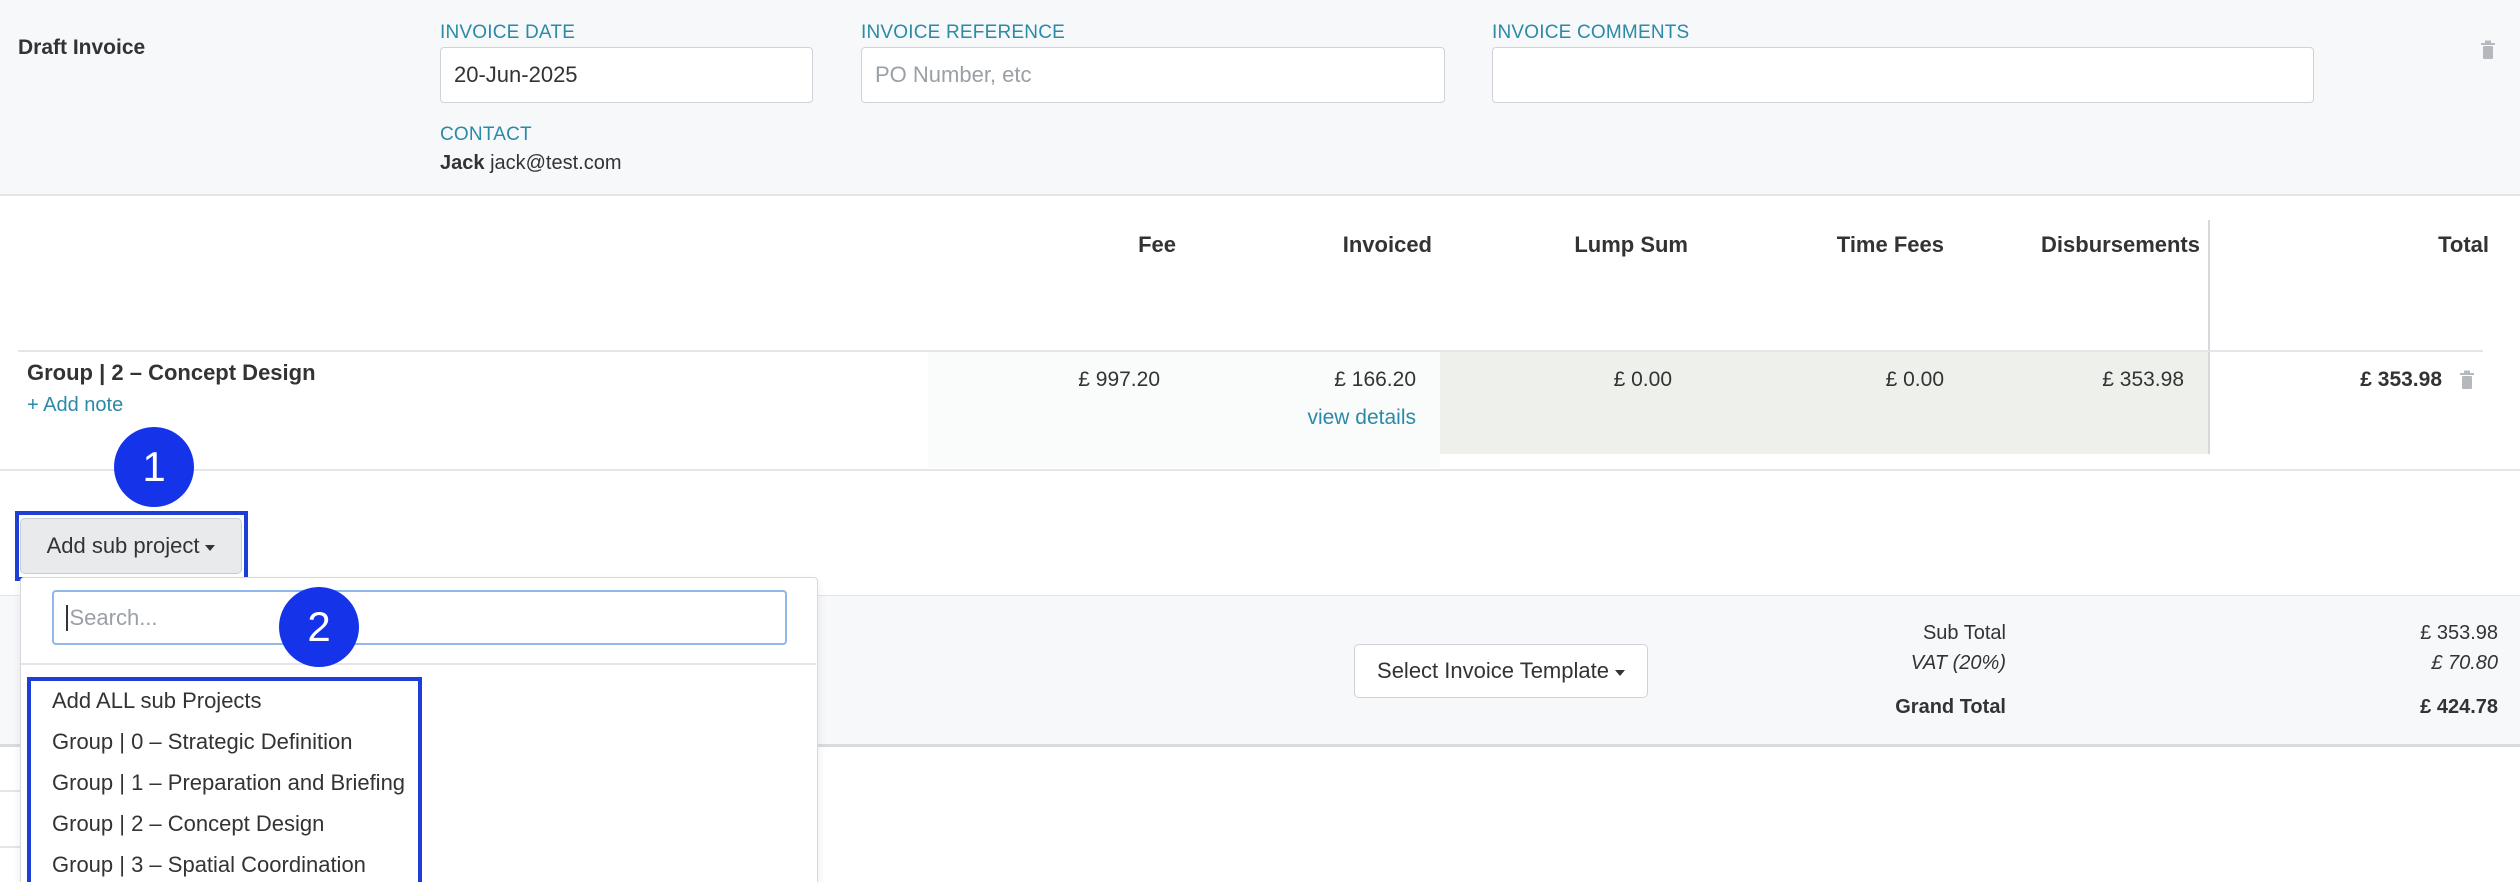  What do you see at coordinates (154, 467) in the screenshot?
I see `step-marker-1: 1` at bounding box center [154, 467].